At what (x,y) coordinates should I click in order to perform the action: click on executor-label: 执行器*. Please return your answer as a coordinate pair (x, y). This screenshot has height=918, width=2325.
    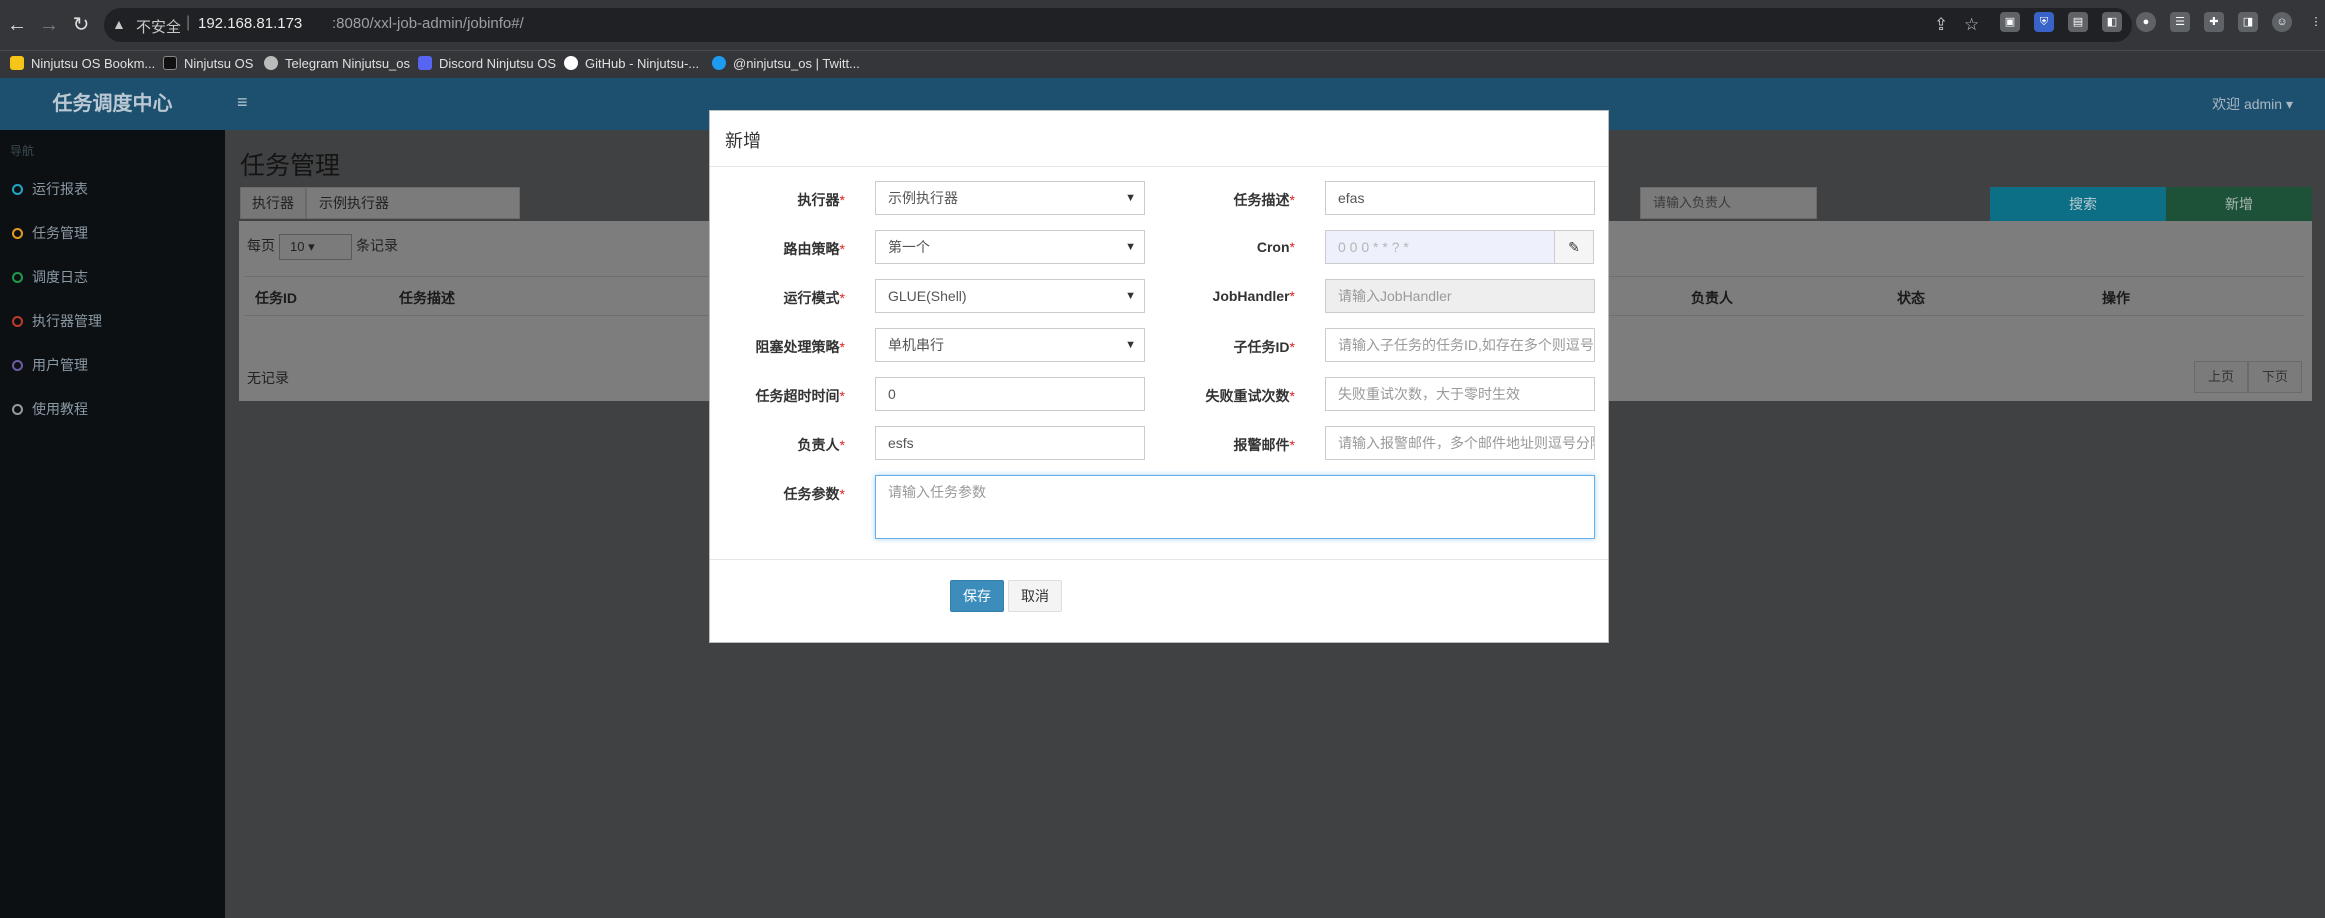
    Looking at the image, I should click on (821, 200).